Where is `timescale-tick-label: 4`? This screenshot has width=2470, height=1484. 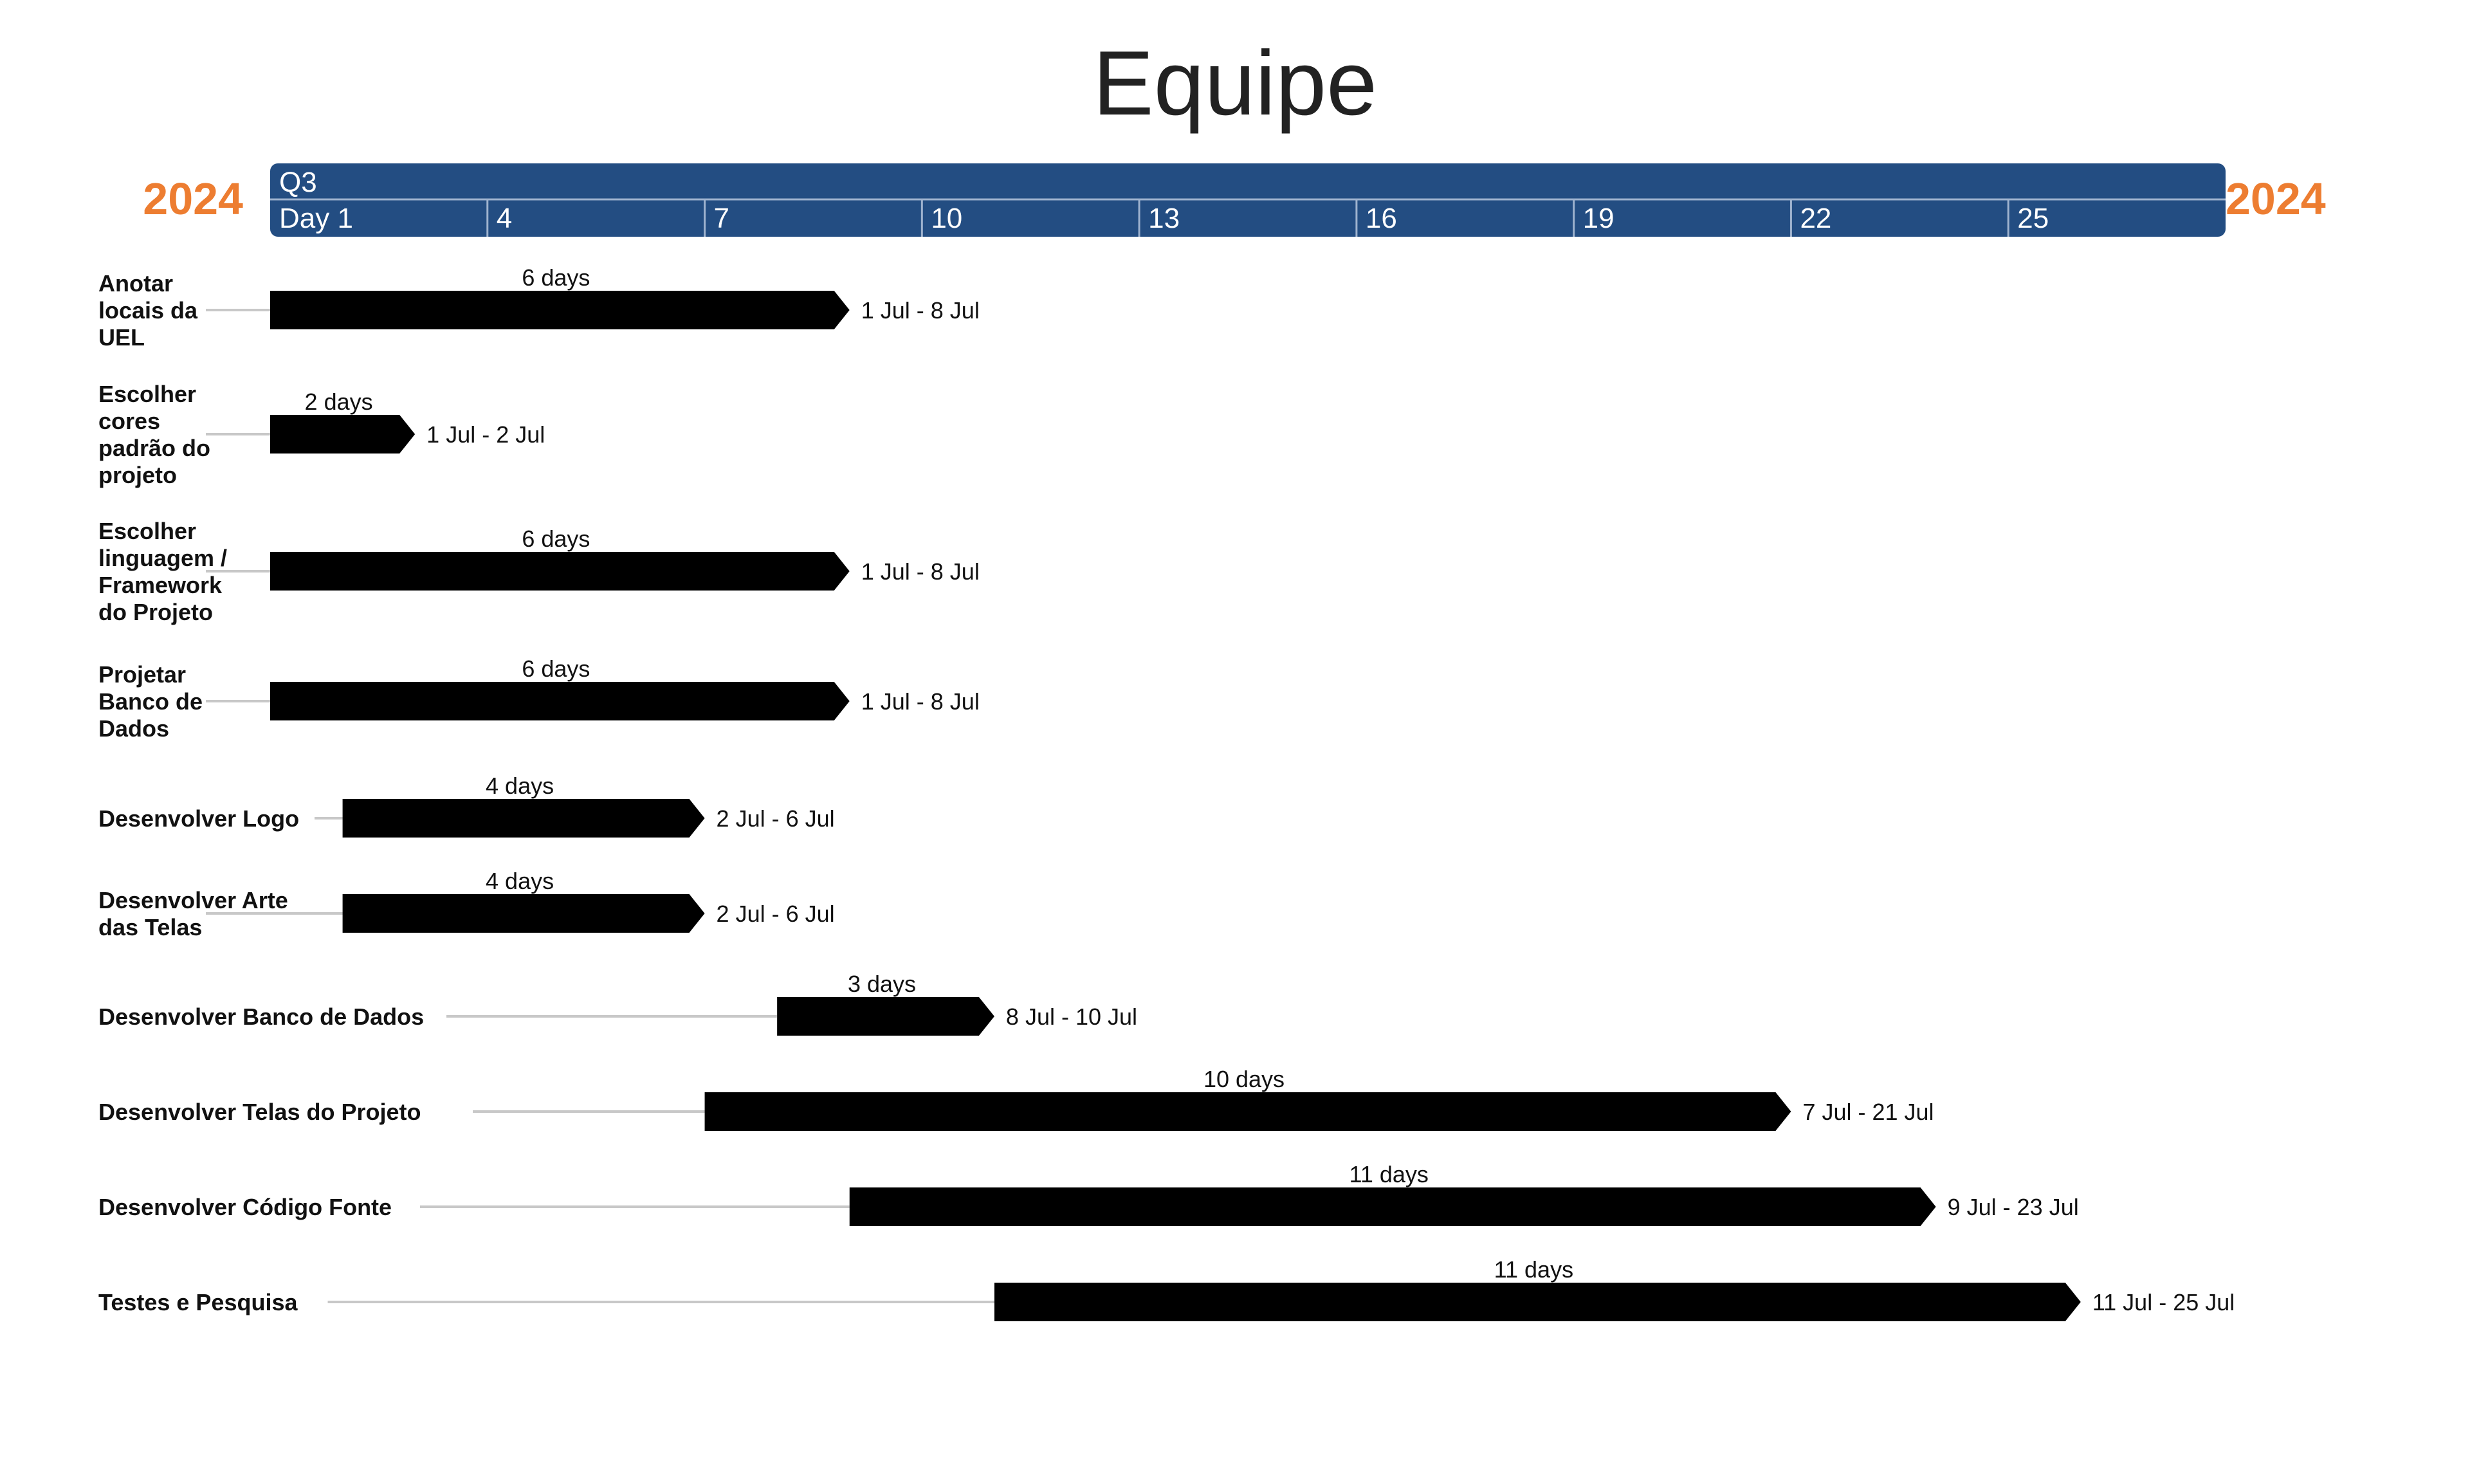 timescale-tick-label: 4 is located at coordinates (504, 218).